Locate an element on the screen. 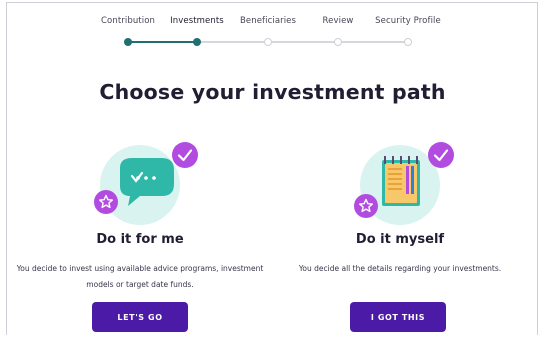  option-title: Do it myself is located at coordinates (400, 239).